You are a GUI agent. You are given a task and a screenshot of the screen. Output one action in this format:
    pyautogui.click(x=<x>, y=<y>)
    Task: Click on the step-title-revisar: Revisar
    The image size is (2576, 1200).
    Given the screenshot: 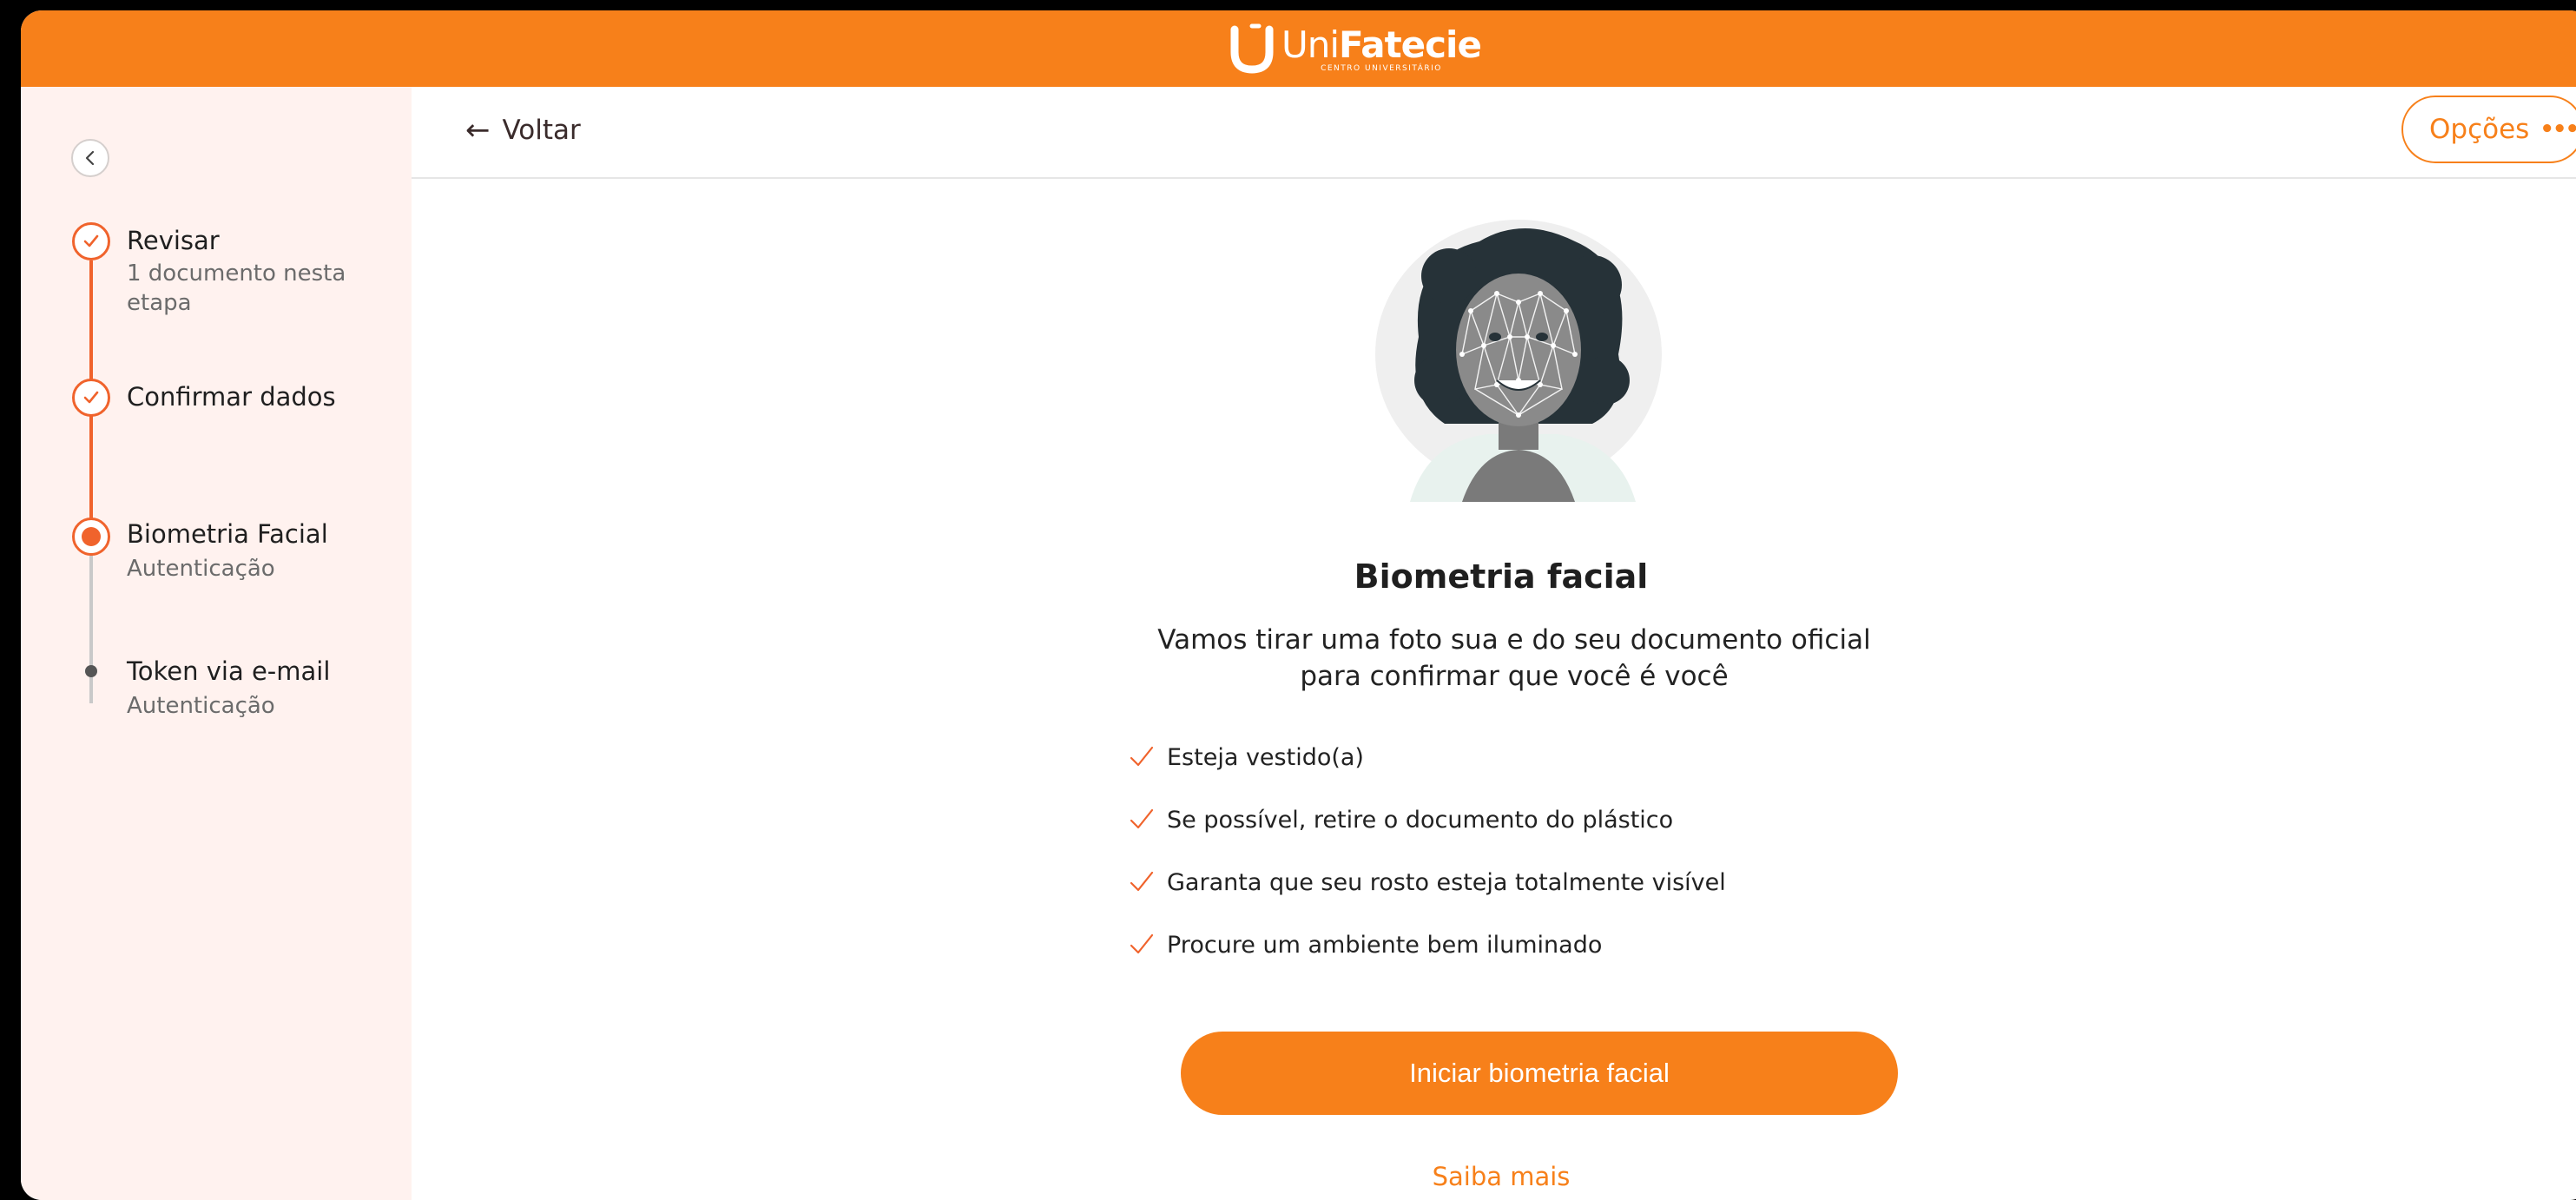 What is the action you would take?
    pyautogui.click(x=173, y=240)
    